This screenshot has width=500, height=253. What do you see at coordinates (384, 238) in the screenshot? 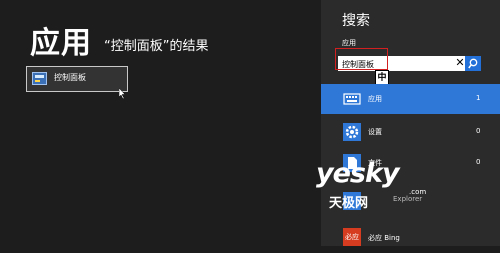
I see `category-label: 必应 Bing` at bounding box center [384, 238].